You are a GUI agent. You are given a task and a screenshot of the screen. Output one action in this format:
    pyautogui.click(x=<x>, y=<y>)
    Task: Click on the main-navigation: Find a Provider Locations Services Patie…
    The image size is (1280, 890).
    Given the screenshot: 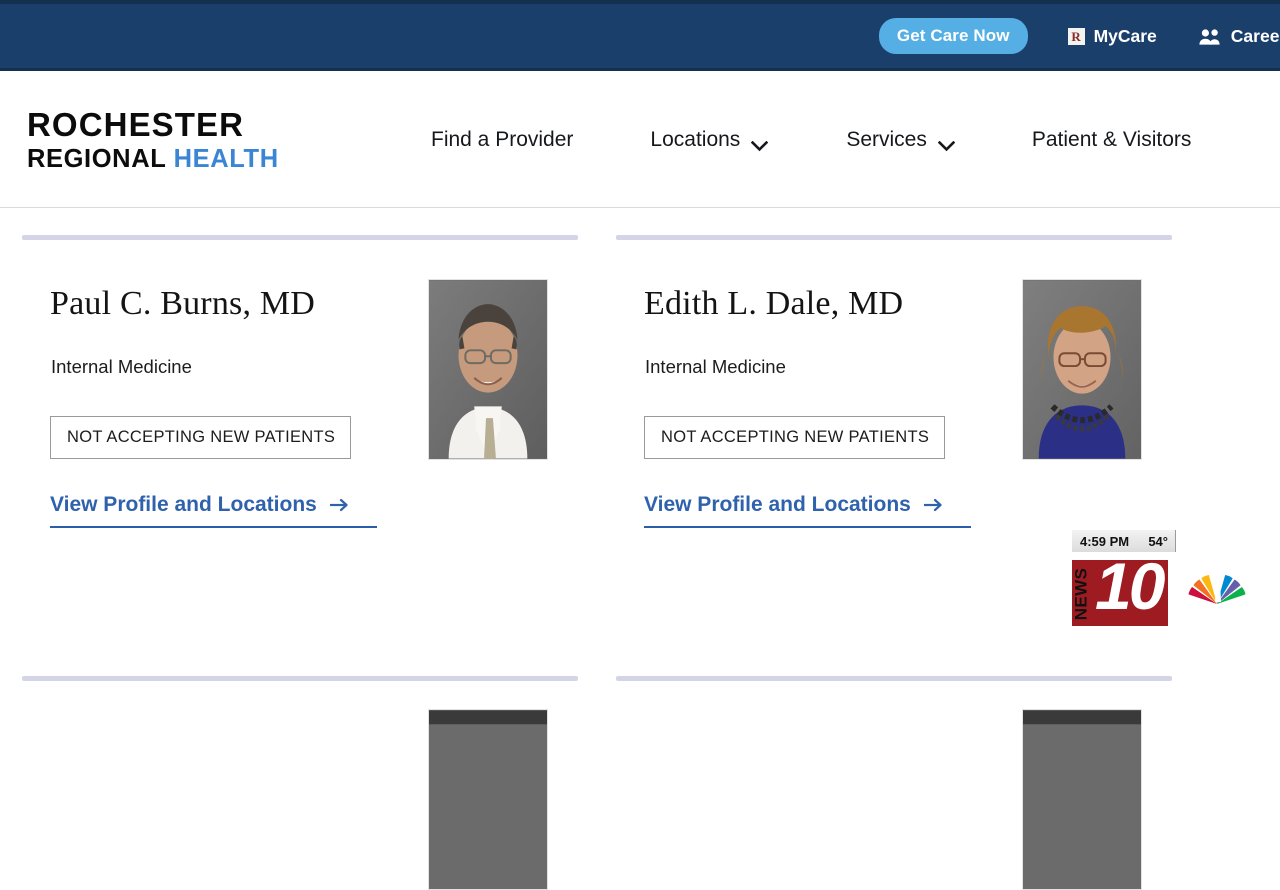 What is the action you would take?
    pyautogui.click(x=805, y=139)
    